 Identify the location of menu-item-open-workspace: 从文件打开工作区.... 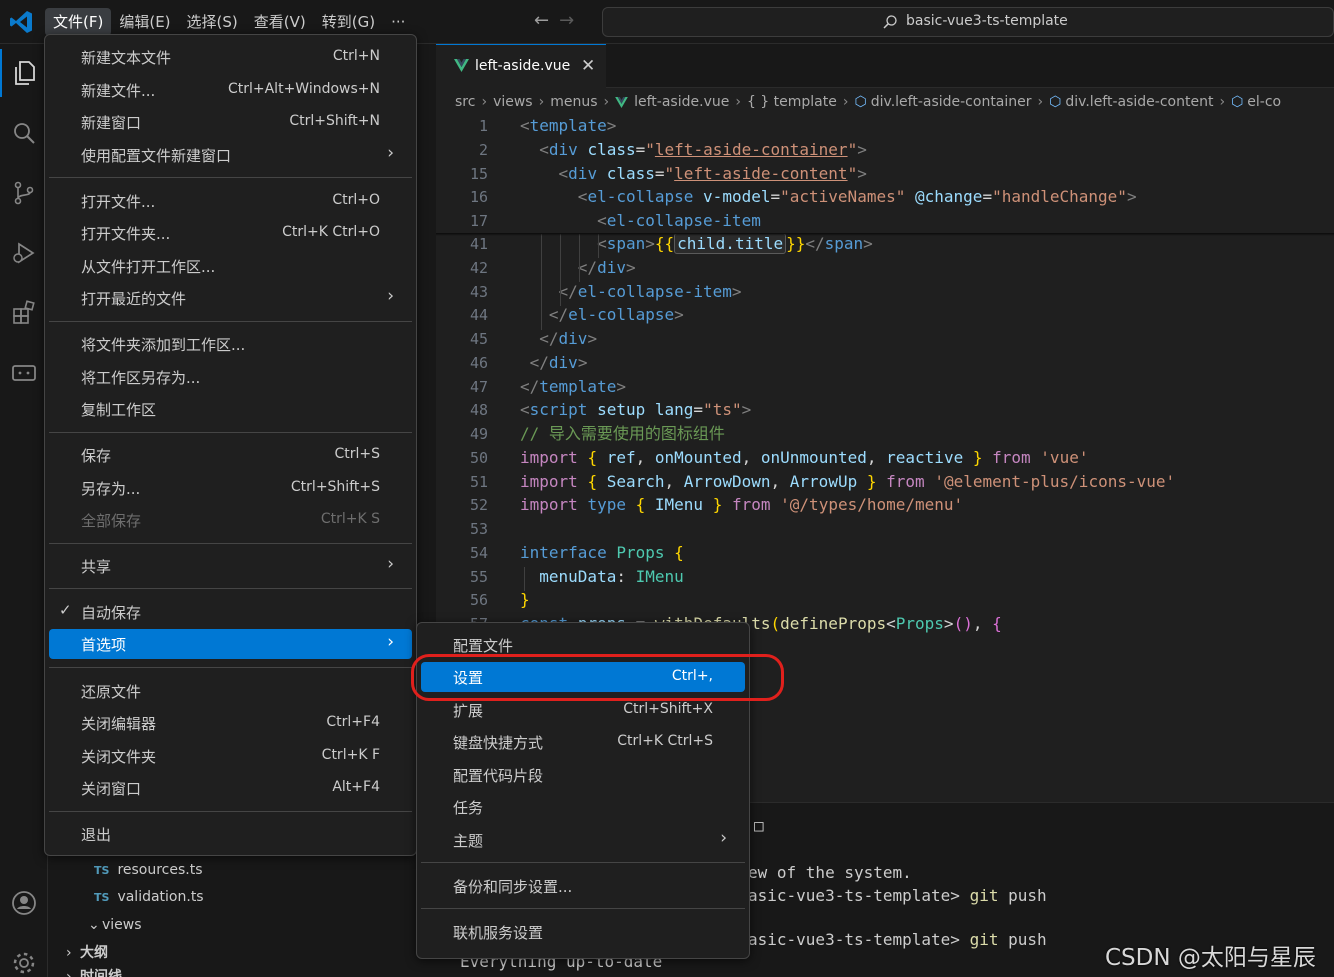
(230, 266).